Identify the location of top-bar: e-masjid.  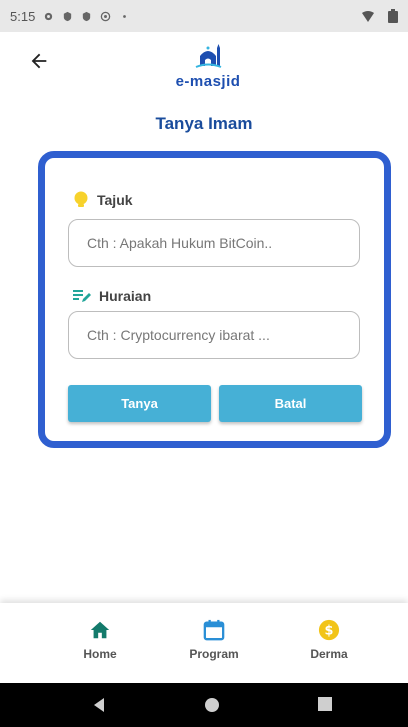
(204, 67).